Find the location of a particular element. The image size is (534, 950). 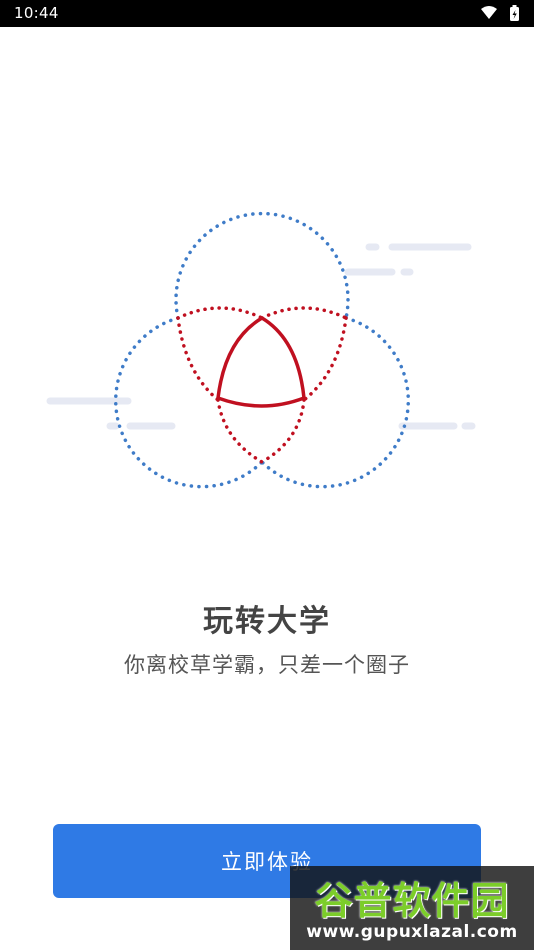

watermark: 谷普软件园 www.gupuxlazal.com is located at coordinates (412, 908).